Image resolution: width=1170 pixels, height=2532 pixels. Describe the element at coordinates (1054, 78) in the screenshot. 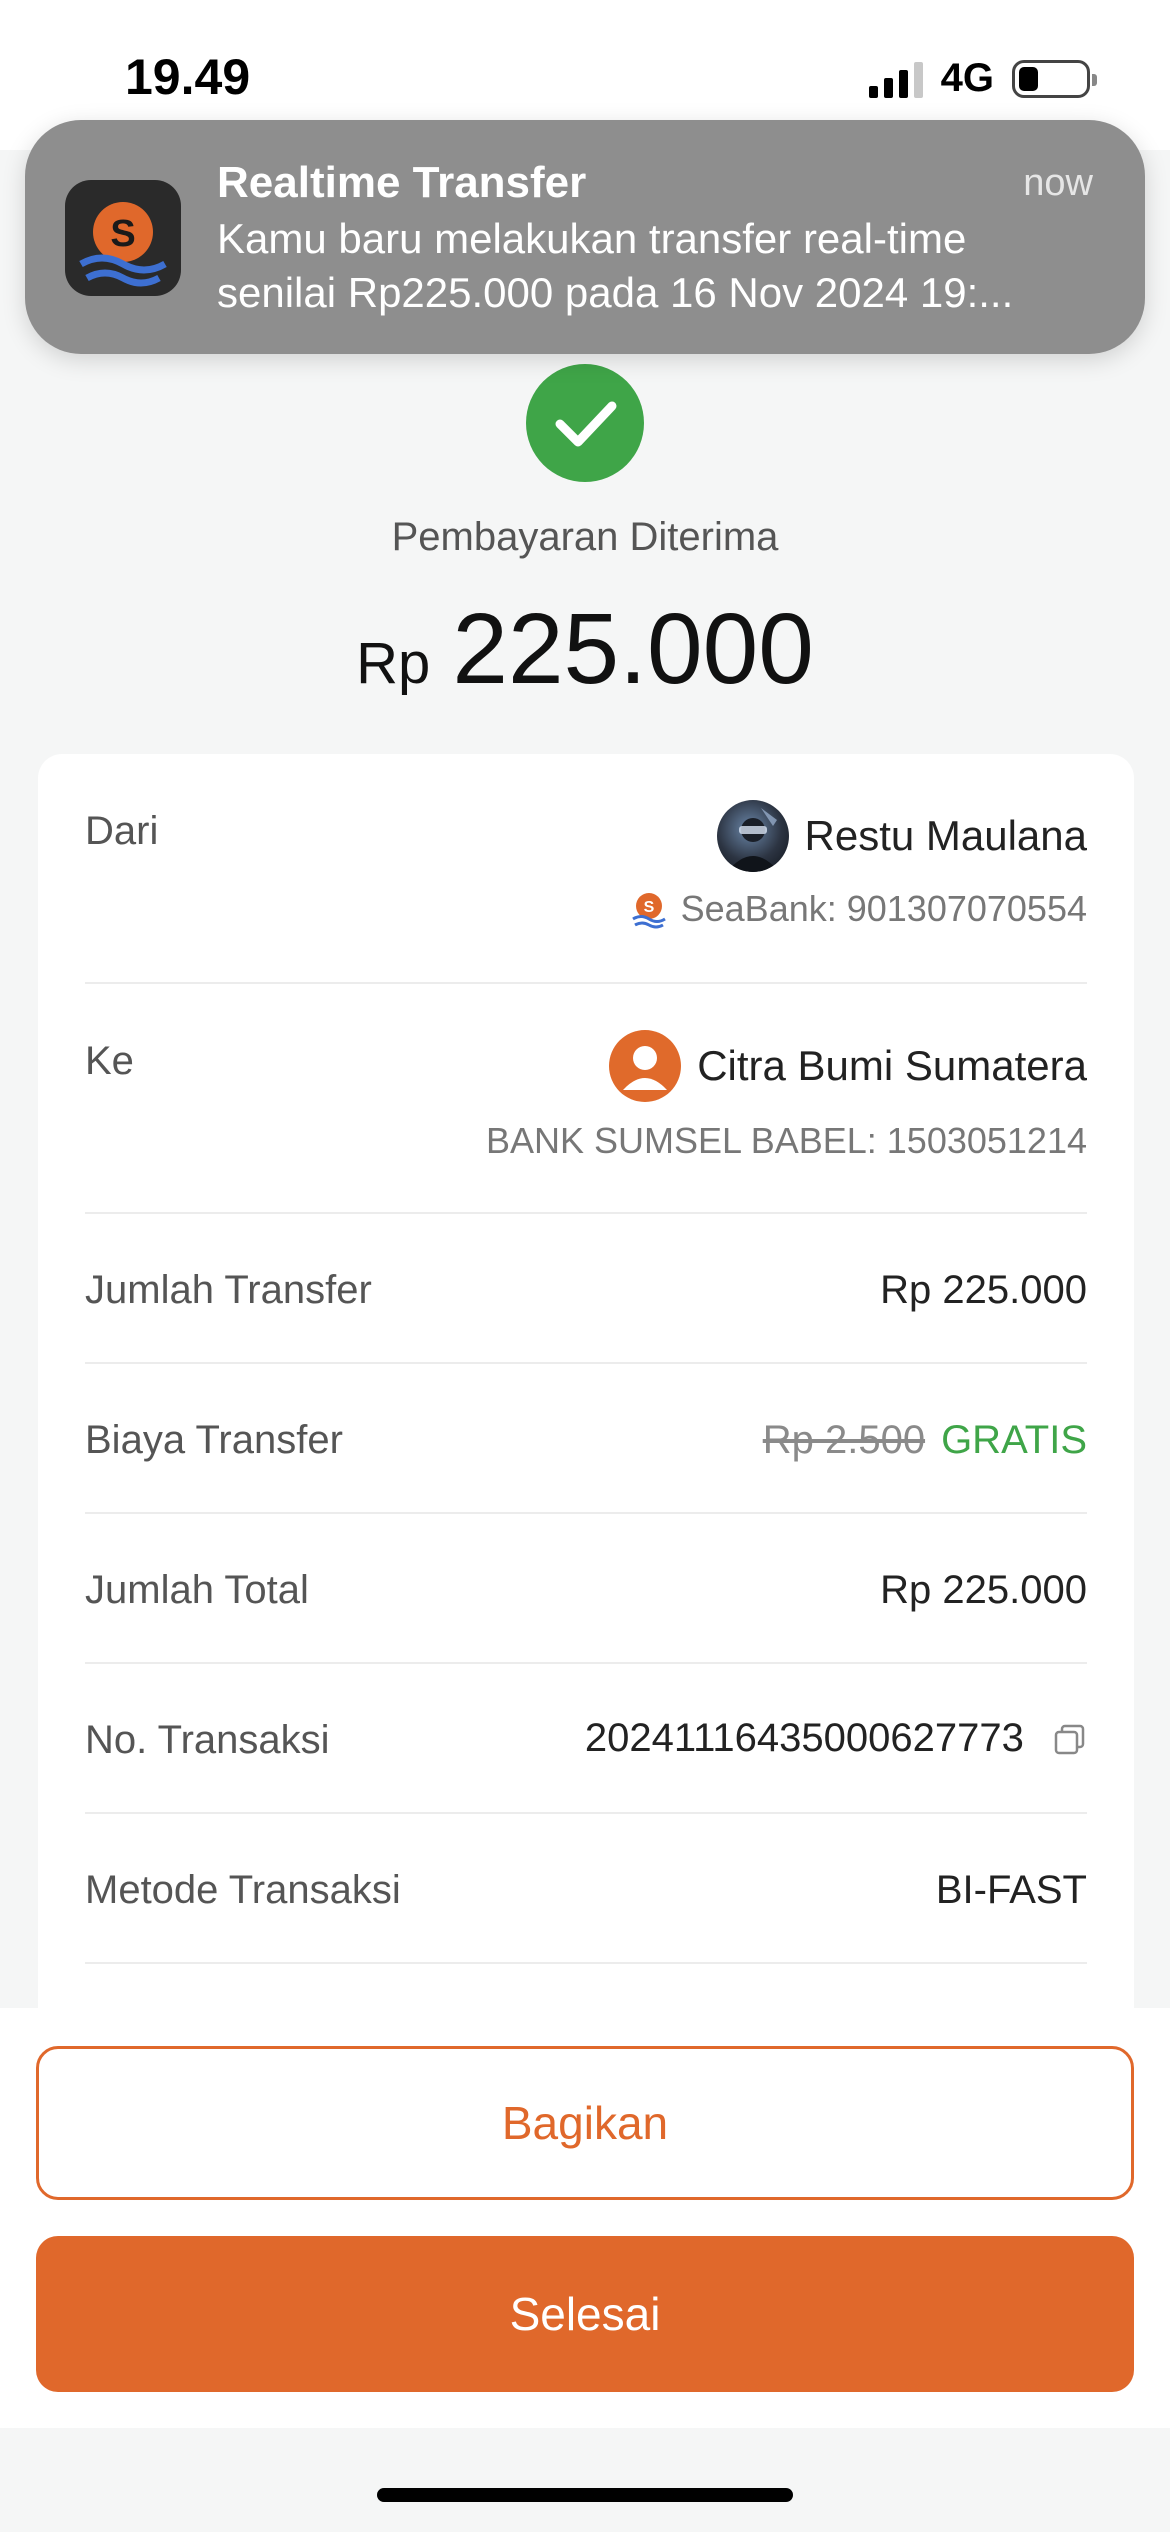

I see `battery-icon` at that location.